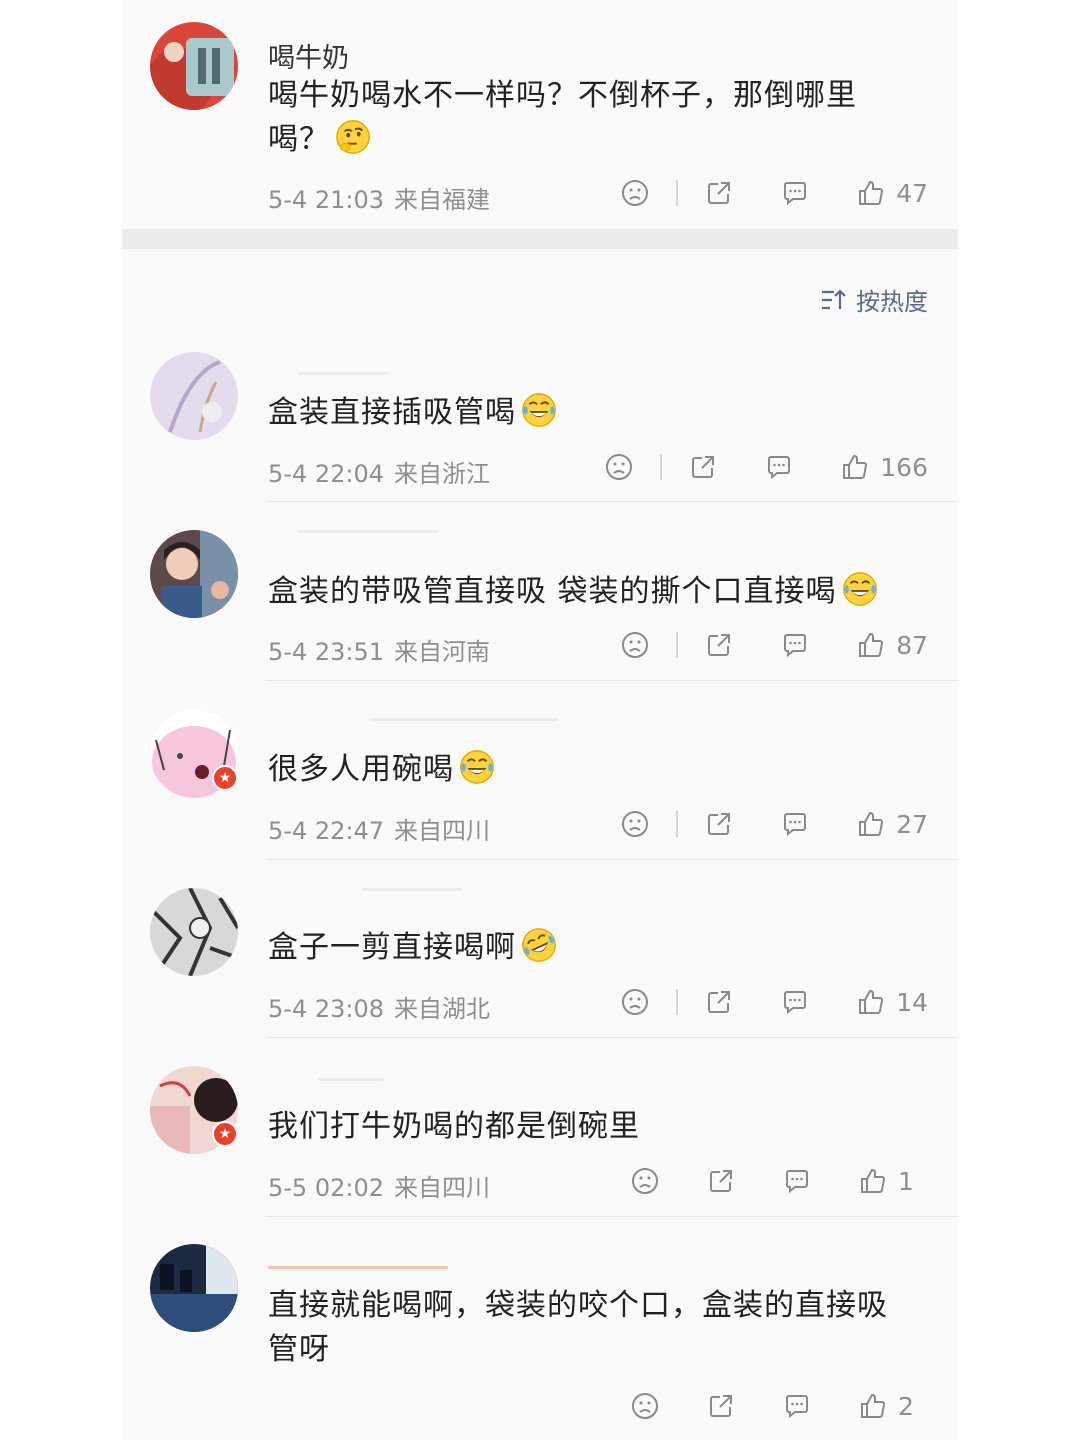  I want to click on like-button: 47, so click(892, 193).